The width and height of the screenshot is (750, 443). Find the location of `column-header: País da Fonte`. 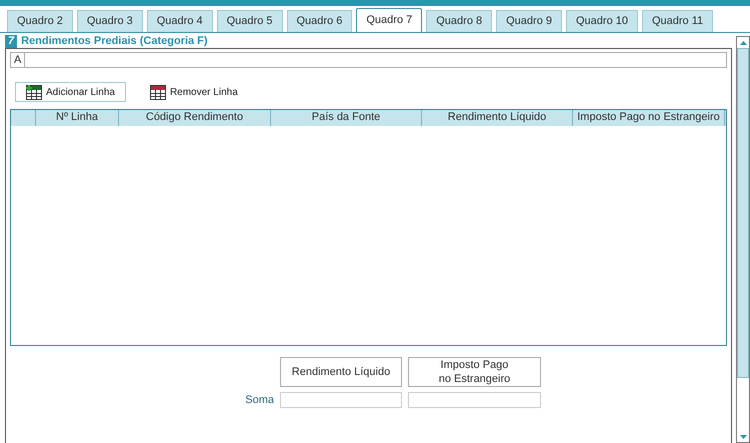

column-header: País da Fonte is located at coordinates (346, 118).